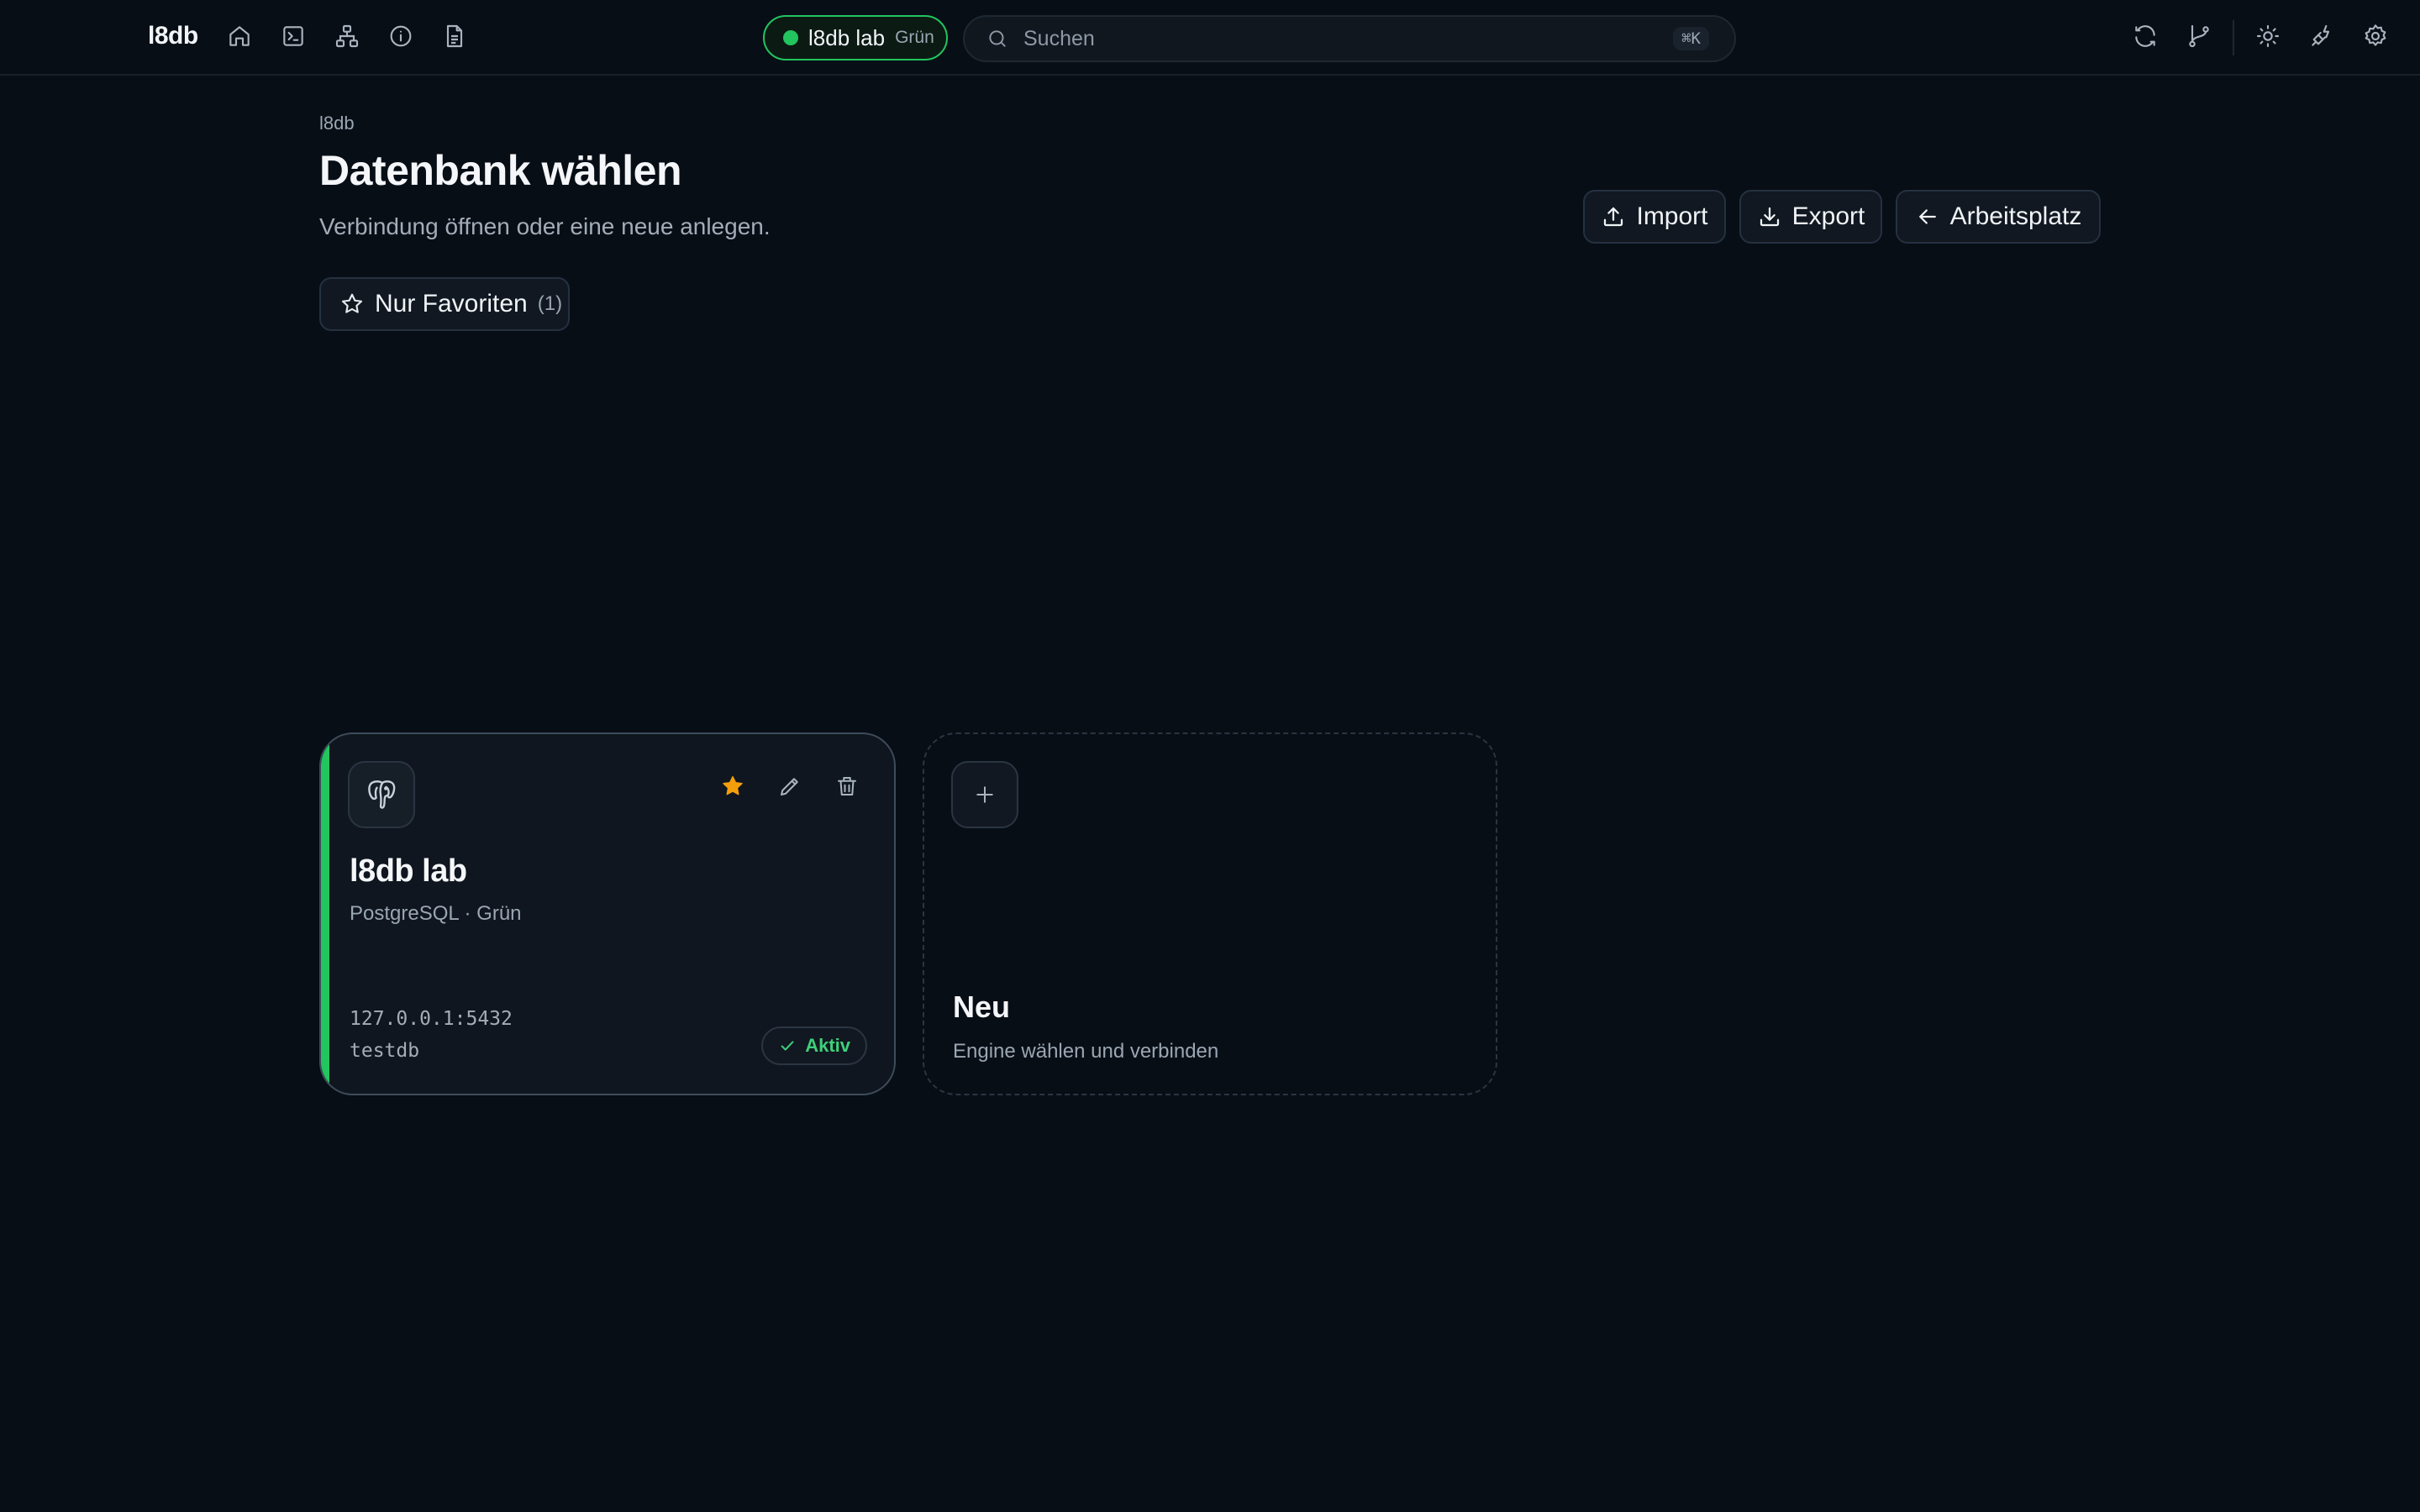  I want to click on connection-name: l8db lab, so click(847, 37).